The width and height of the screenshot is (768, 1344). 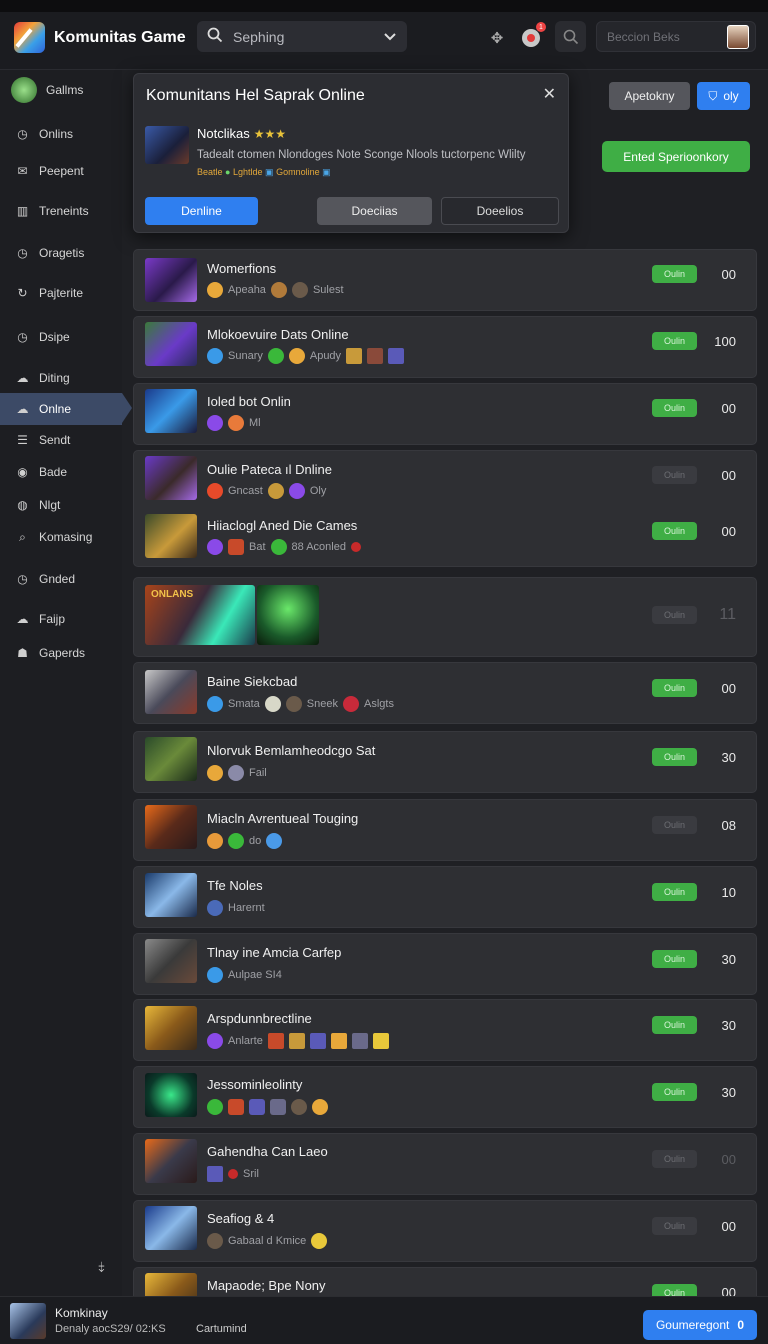 I want to click on sidebar-item-sendt: ☰ Sendt, so click(x=61, y=440).